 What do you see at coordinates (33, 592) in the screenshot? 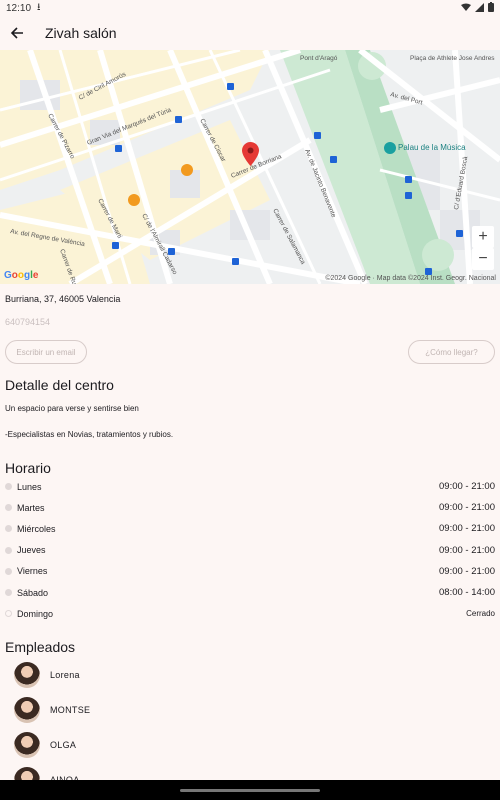
I see `day-label: Sábado` at bounding box center [33, 592].